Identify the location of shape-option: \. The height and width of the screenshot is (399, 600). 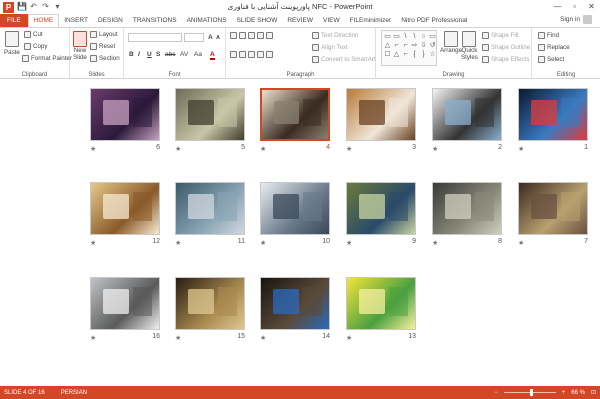
(414, 36).